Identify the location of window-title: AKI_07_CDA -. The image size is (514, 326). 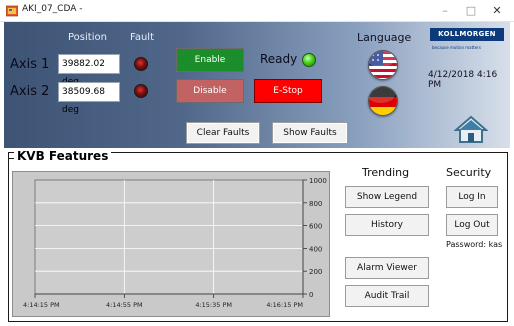
(52, 9).